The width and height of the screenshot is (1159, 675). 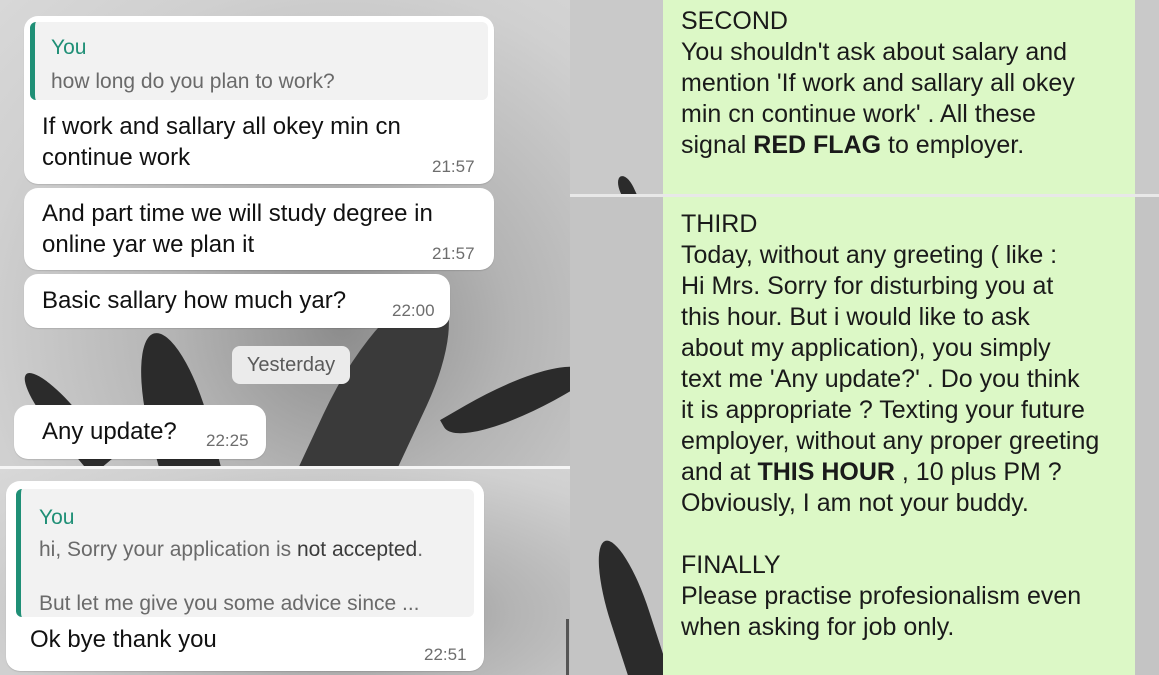 What do you see at coordinates (237, 213) in the screenshot?
I see `message-text-line: And part time we will study degree in` at bounding box center [237, 213].